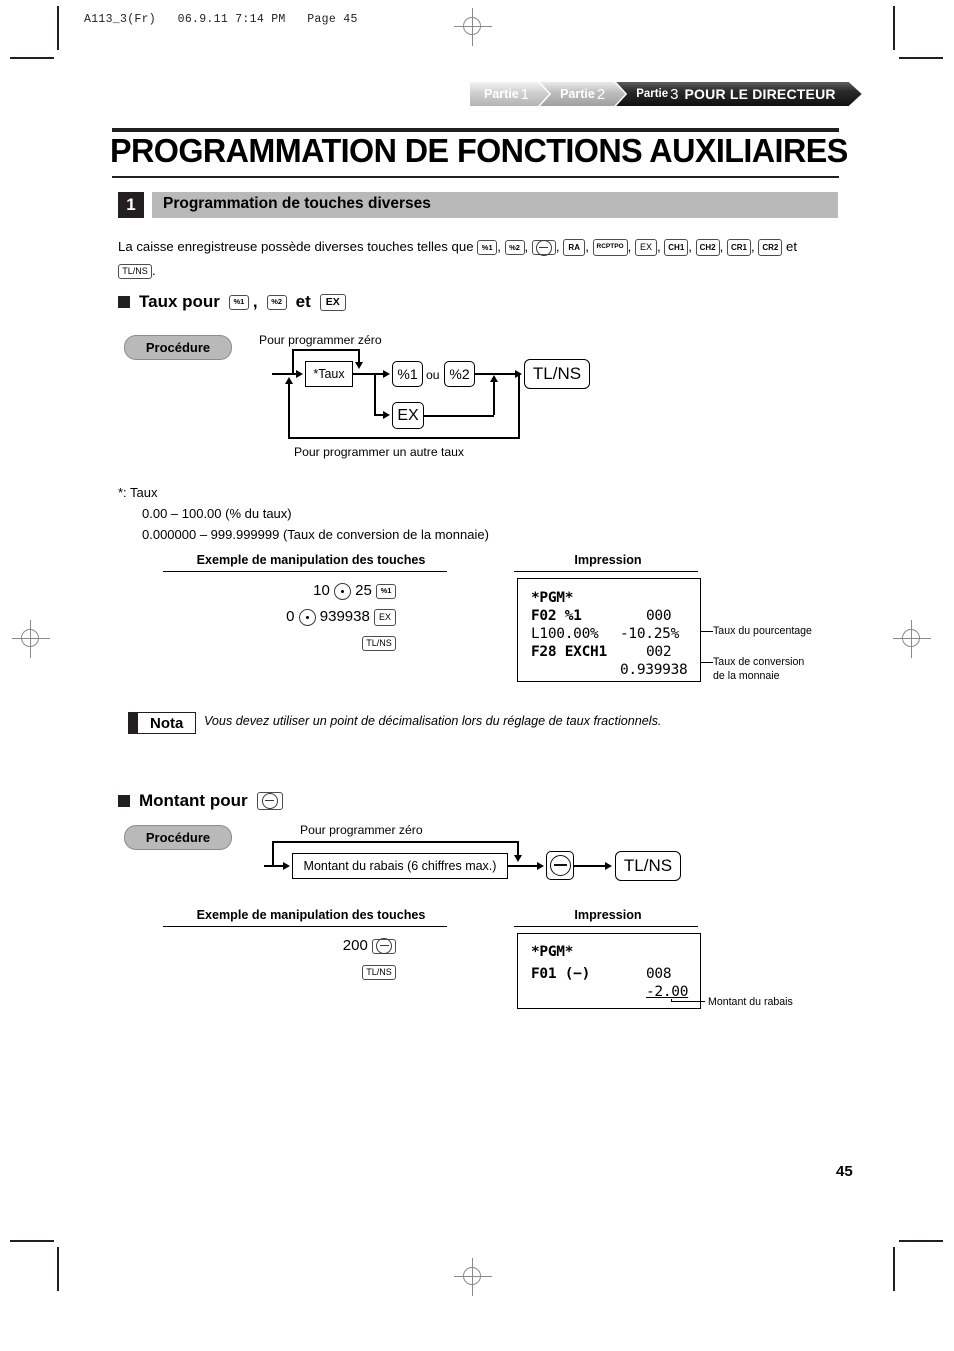 Image resolution: width=954 pixels, height=1351 pixels. What do you see at coordinates (770, 248) in the screenshot?
I see `key-cr2: CR2` at bounding box center [770, 248].